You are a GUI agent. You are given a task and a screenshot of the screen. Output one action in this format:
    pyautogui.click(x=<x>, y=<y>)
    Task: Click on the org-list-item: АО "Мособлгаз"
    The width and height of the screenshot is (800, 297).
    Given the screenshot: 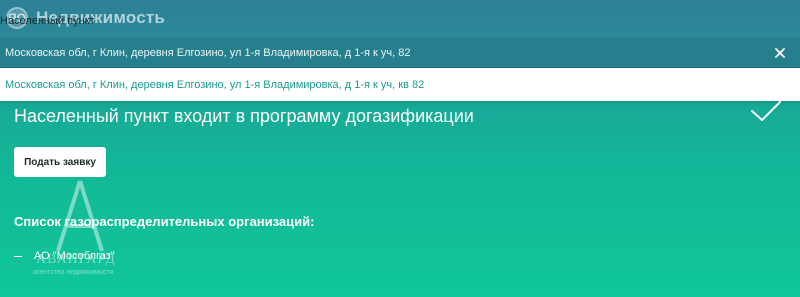 What is the action you would take?
    pyautogui.click(x=64, y=256)
    